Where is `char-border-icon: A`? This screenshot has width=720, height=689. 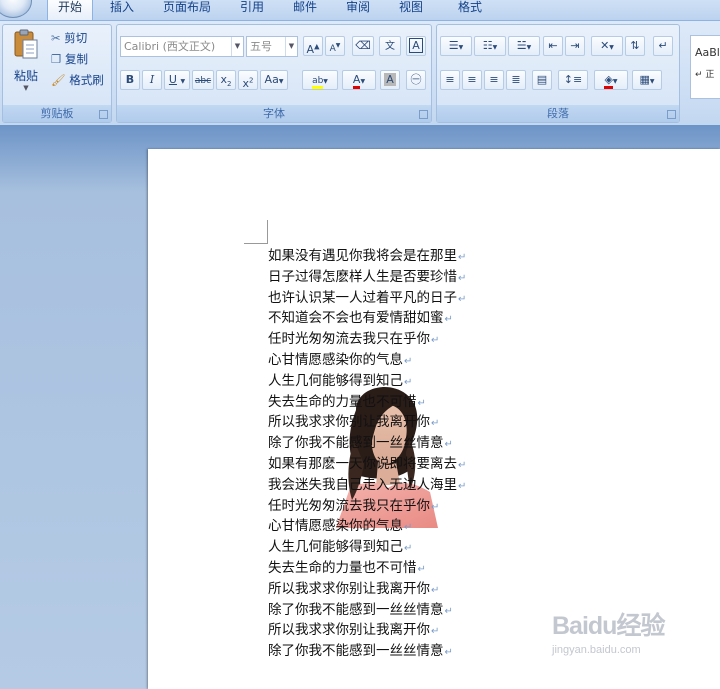
char-border-icon: A is located at coordinates (416, 45).